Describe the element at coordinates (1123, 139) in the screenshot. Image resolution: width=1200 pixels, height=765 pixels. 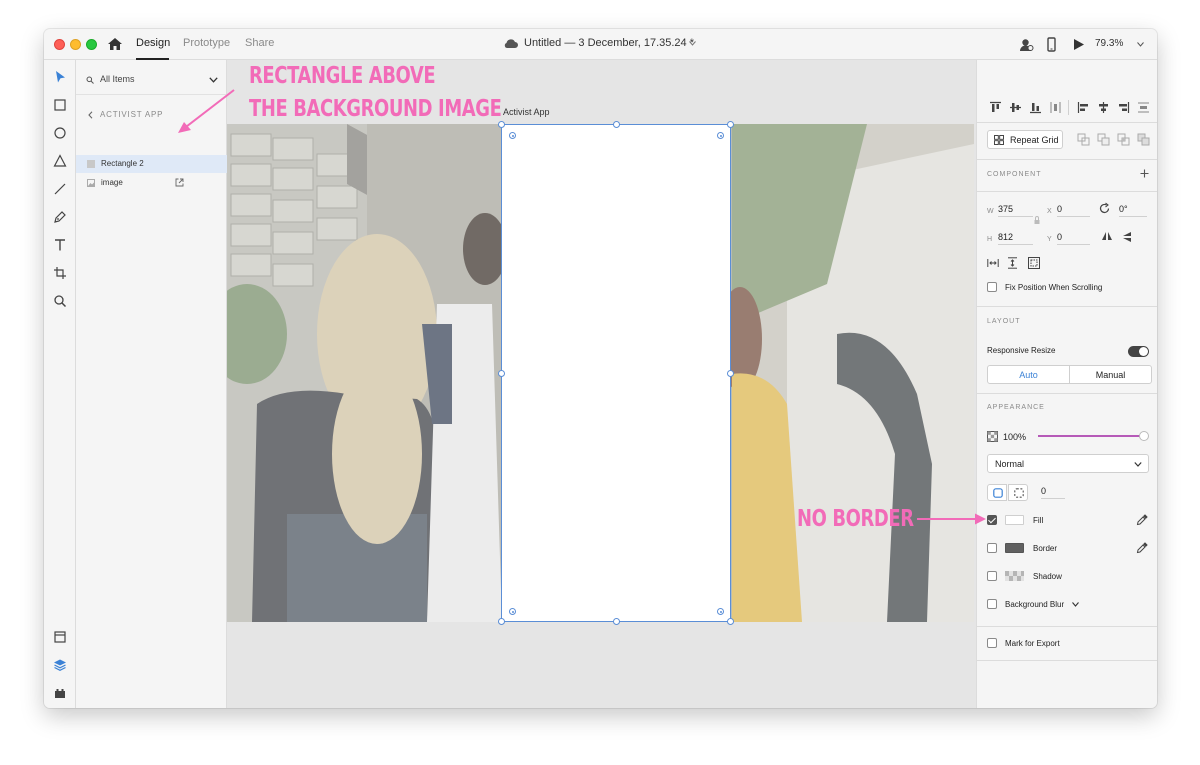
I see `boolean-intersect-icon` at that location.